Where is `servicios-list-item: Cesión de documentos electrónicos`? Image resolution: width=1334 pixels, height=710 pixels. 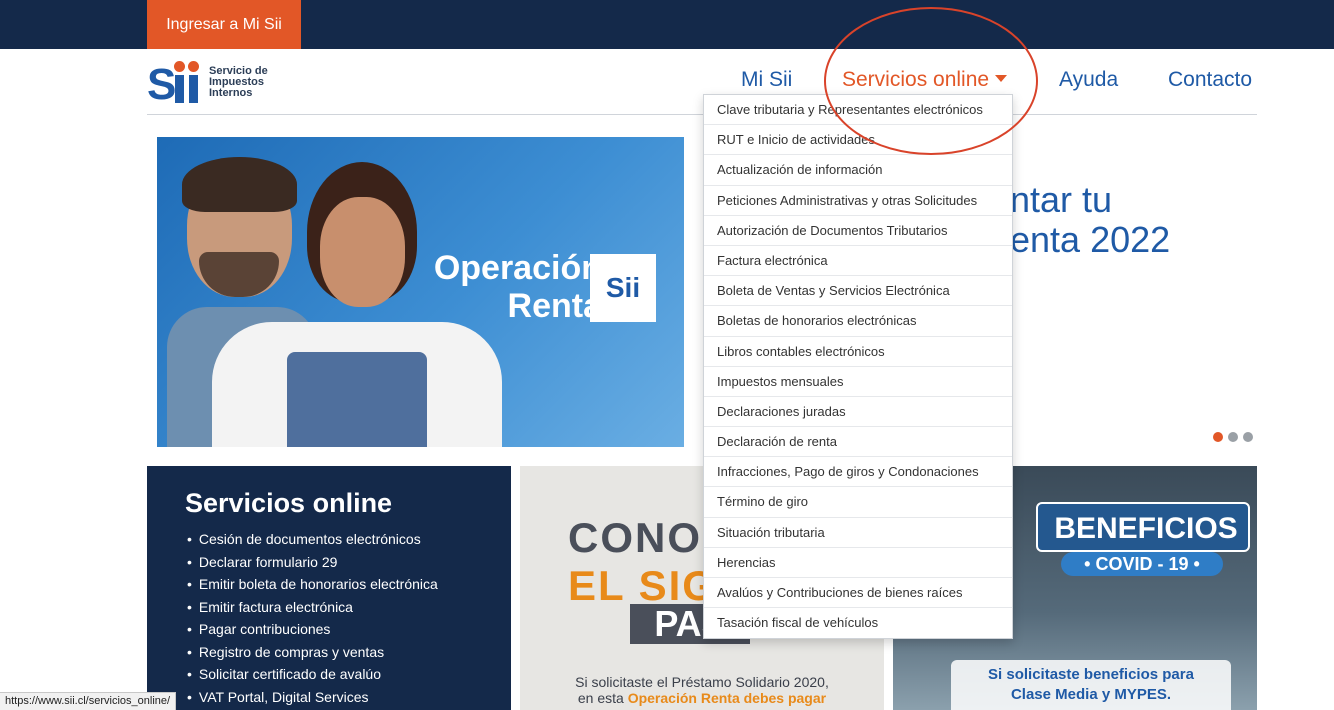 servicios-list-item: Cesión de documentos electrónicos is located at coordinates (312, 539).